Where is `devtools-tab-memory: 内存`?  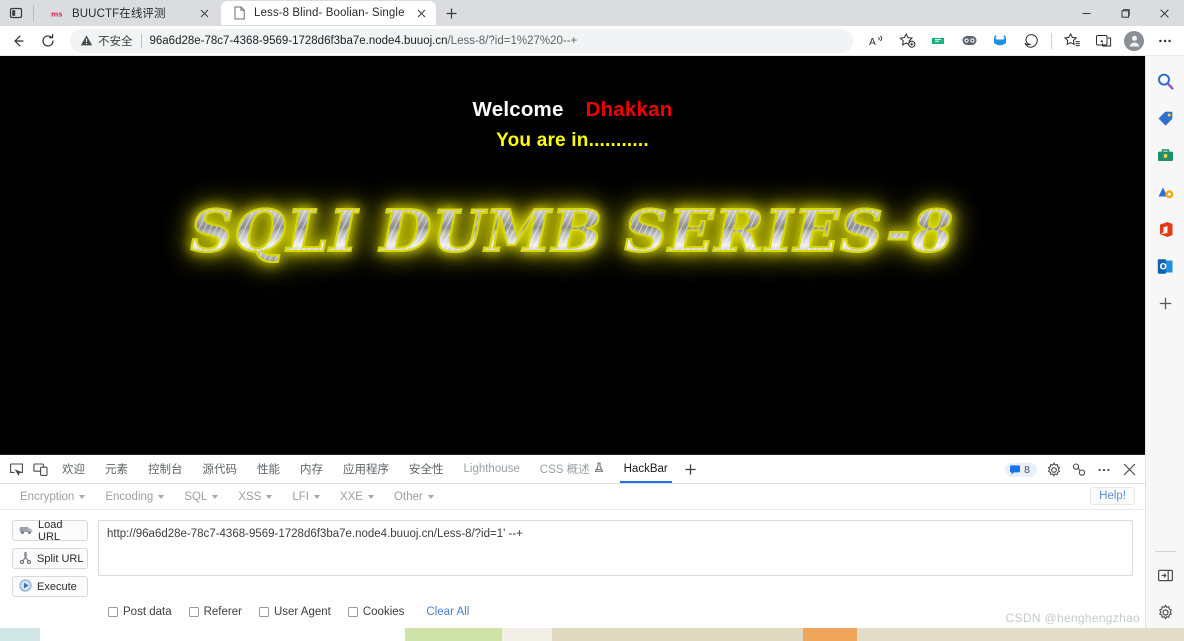
devtools-tab-memory: 内存 is located at coordinates (311, 469).